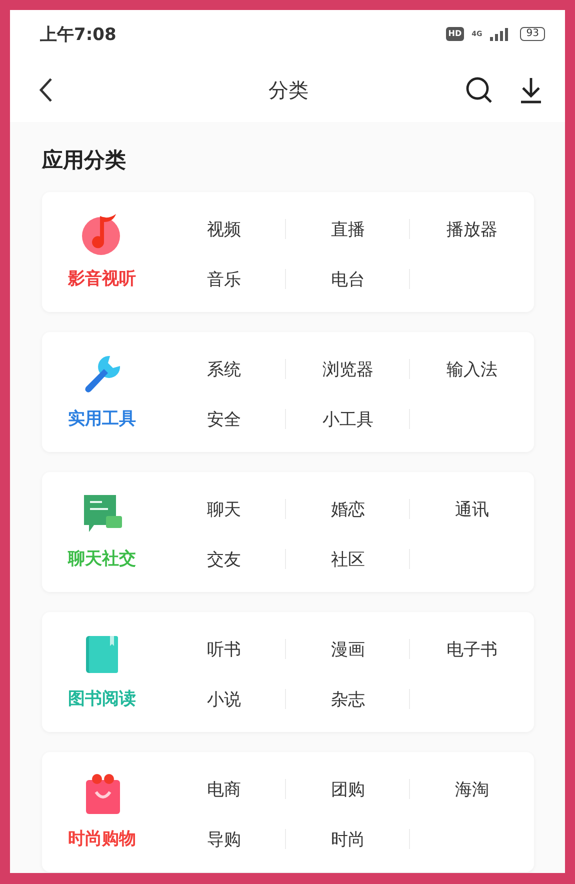 Image resolution: width=575 pixels, height=884 pixels. What do you see at coordinates (224, 789) in the screenshot?
I see `subcategory-link: 电商` at bounding box center [224, 789].